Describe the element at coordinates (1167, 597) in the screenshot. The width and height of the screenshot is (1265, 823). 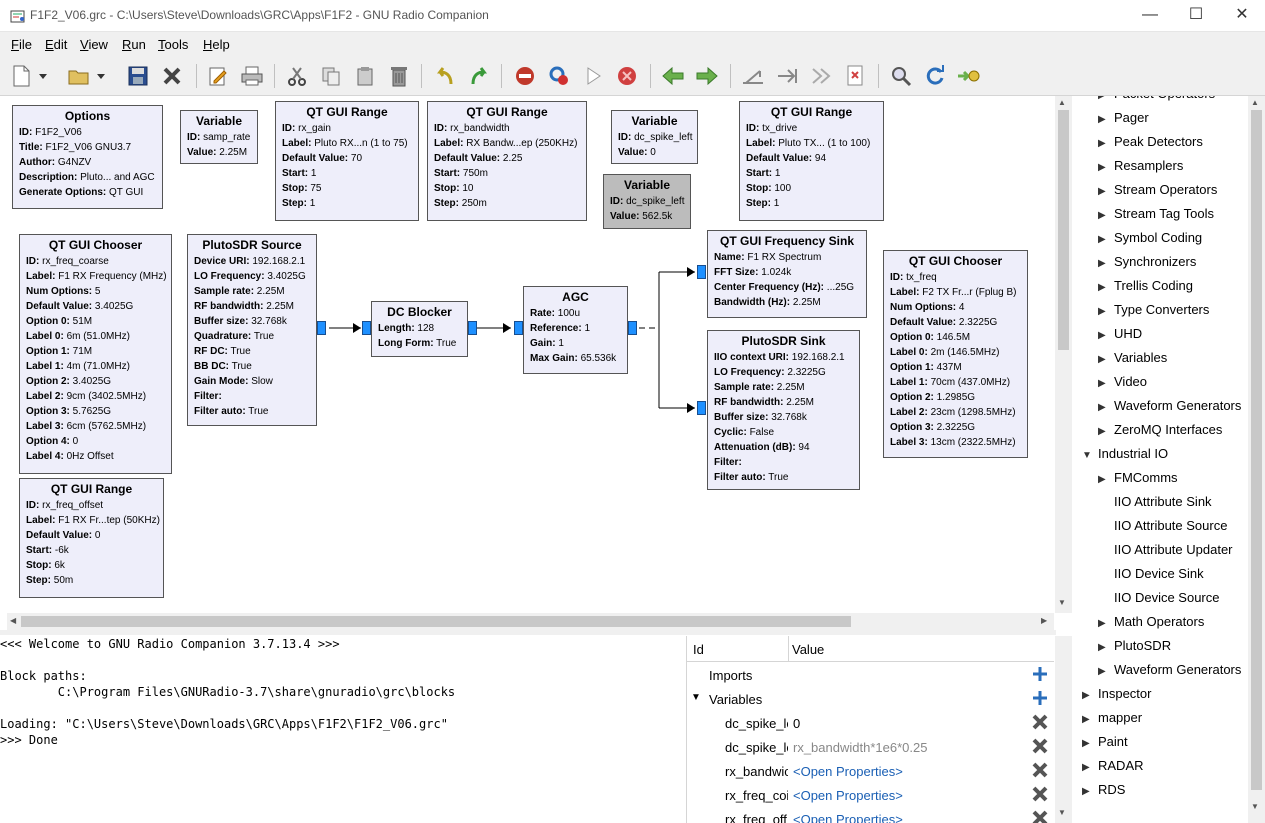
I see `tree-item: IIO Device Source` at that location.